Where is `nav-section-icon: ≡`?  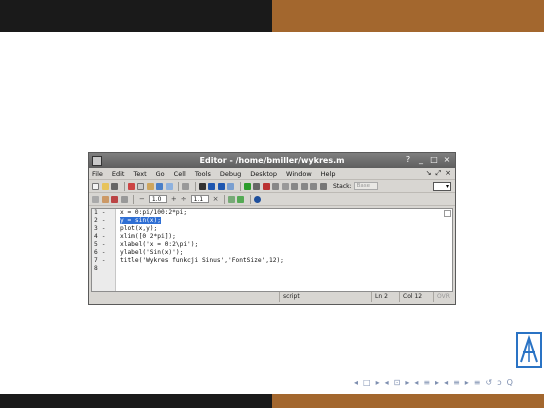 nav-section-icon: ≡ is located at coordinates (426, 382).